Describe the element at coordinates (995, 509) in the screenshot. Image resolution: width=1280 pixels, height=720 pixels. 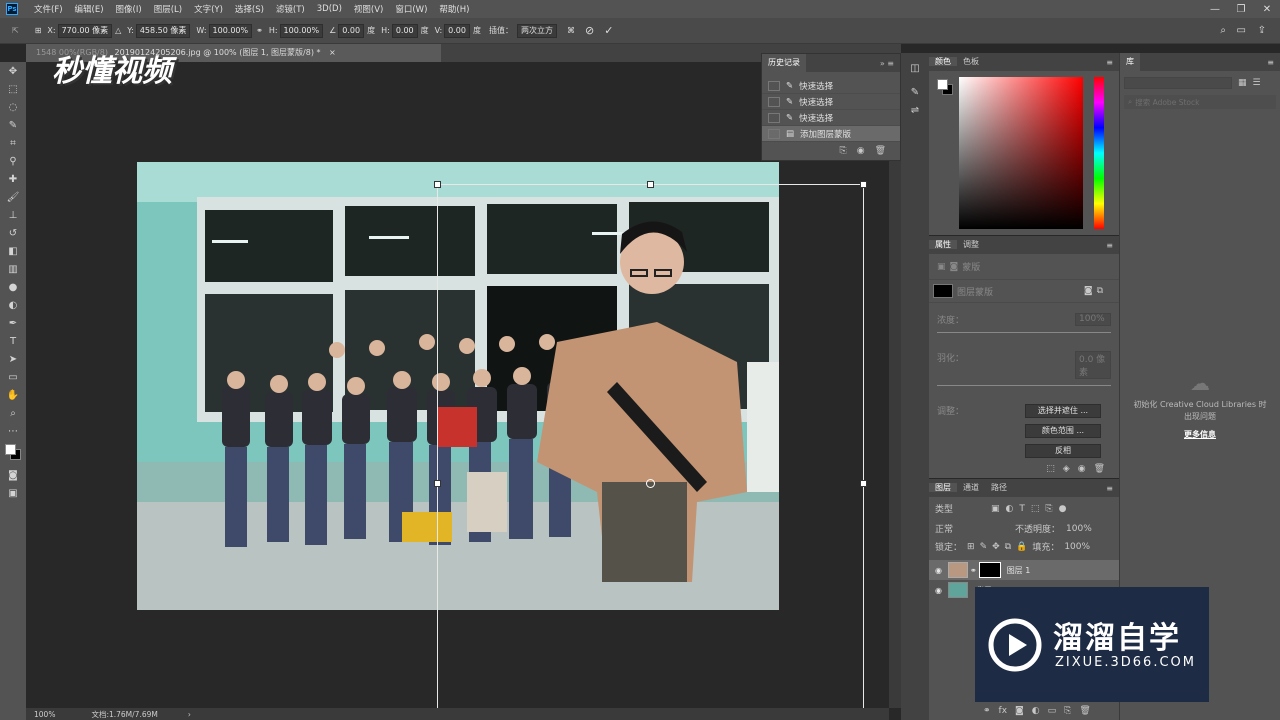
I see `filter-pixel-icon: ▣` at that location.